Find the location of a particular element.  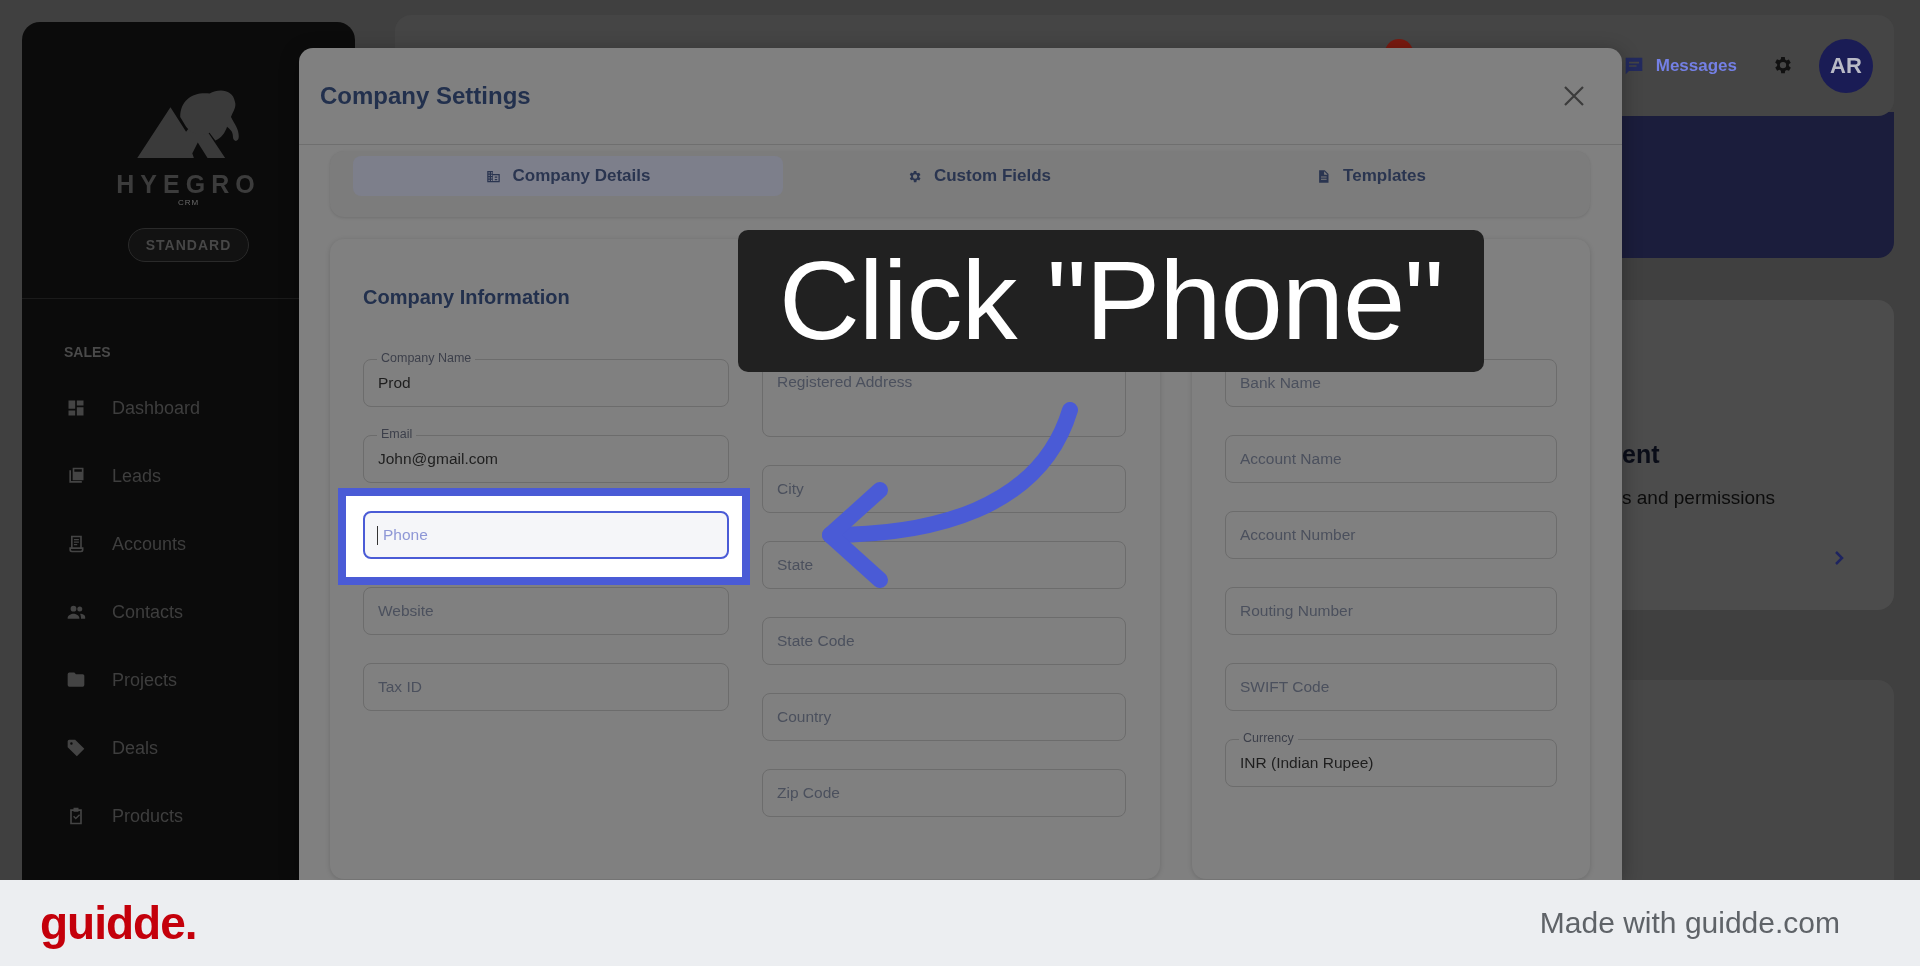

close-icon is located at coordinates (1574, 96).